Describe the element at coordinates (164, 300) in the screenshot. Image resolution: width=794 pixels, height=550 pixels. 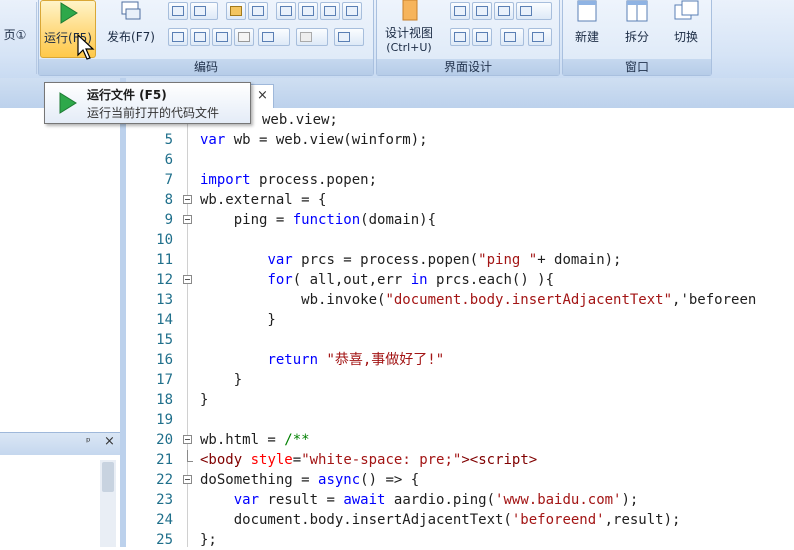
I see `line-number: 13` at that location.